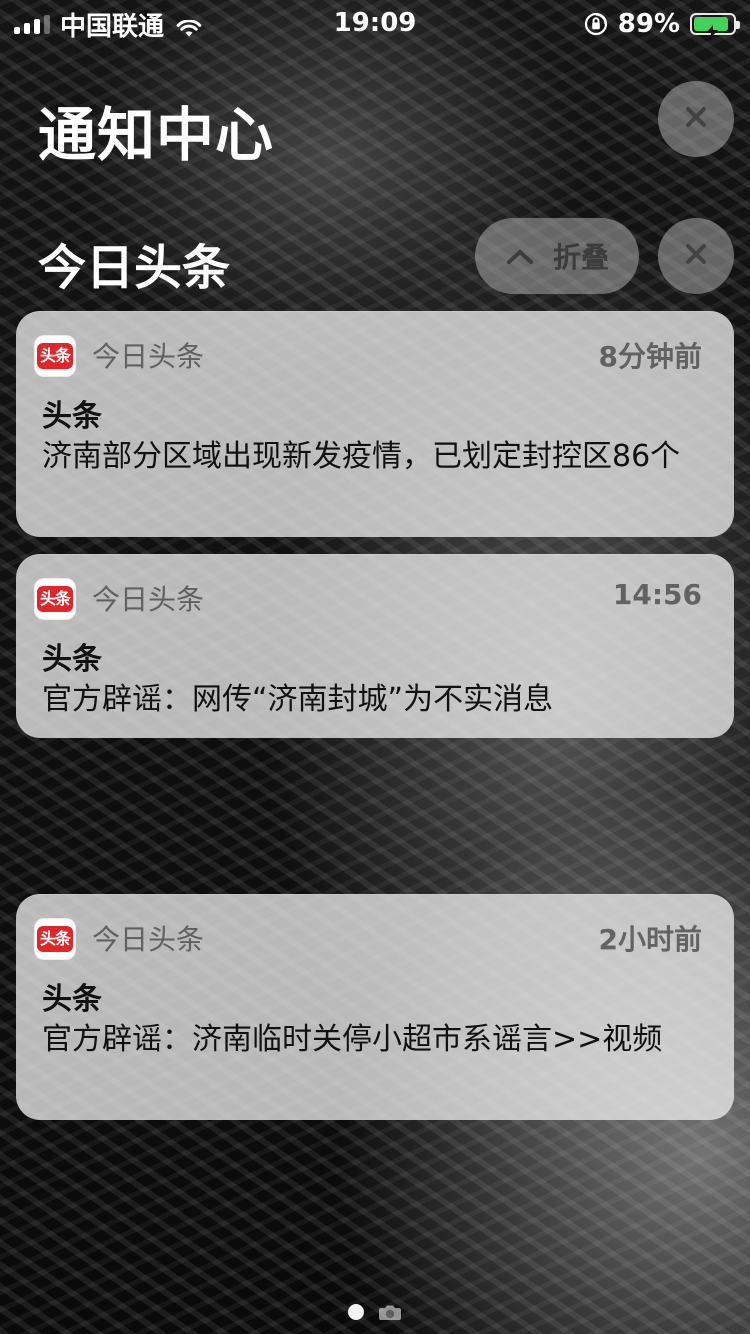 The width and height of the screenshot is (750, 1334). Describe the element at coordinates (657, 594) in the screenshot. I see `notification-time: 14:56` at that location.